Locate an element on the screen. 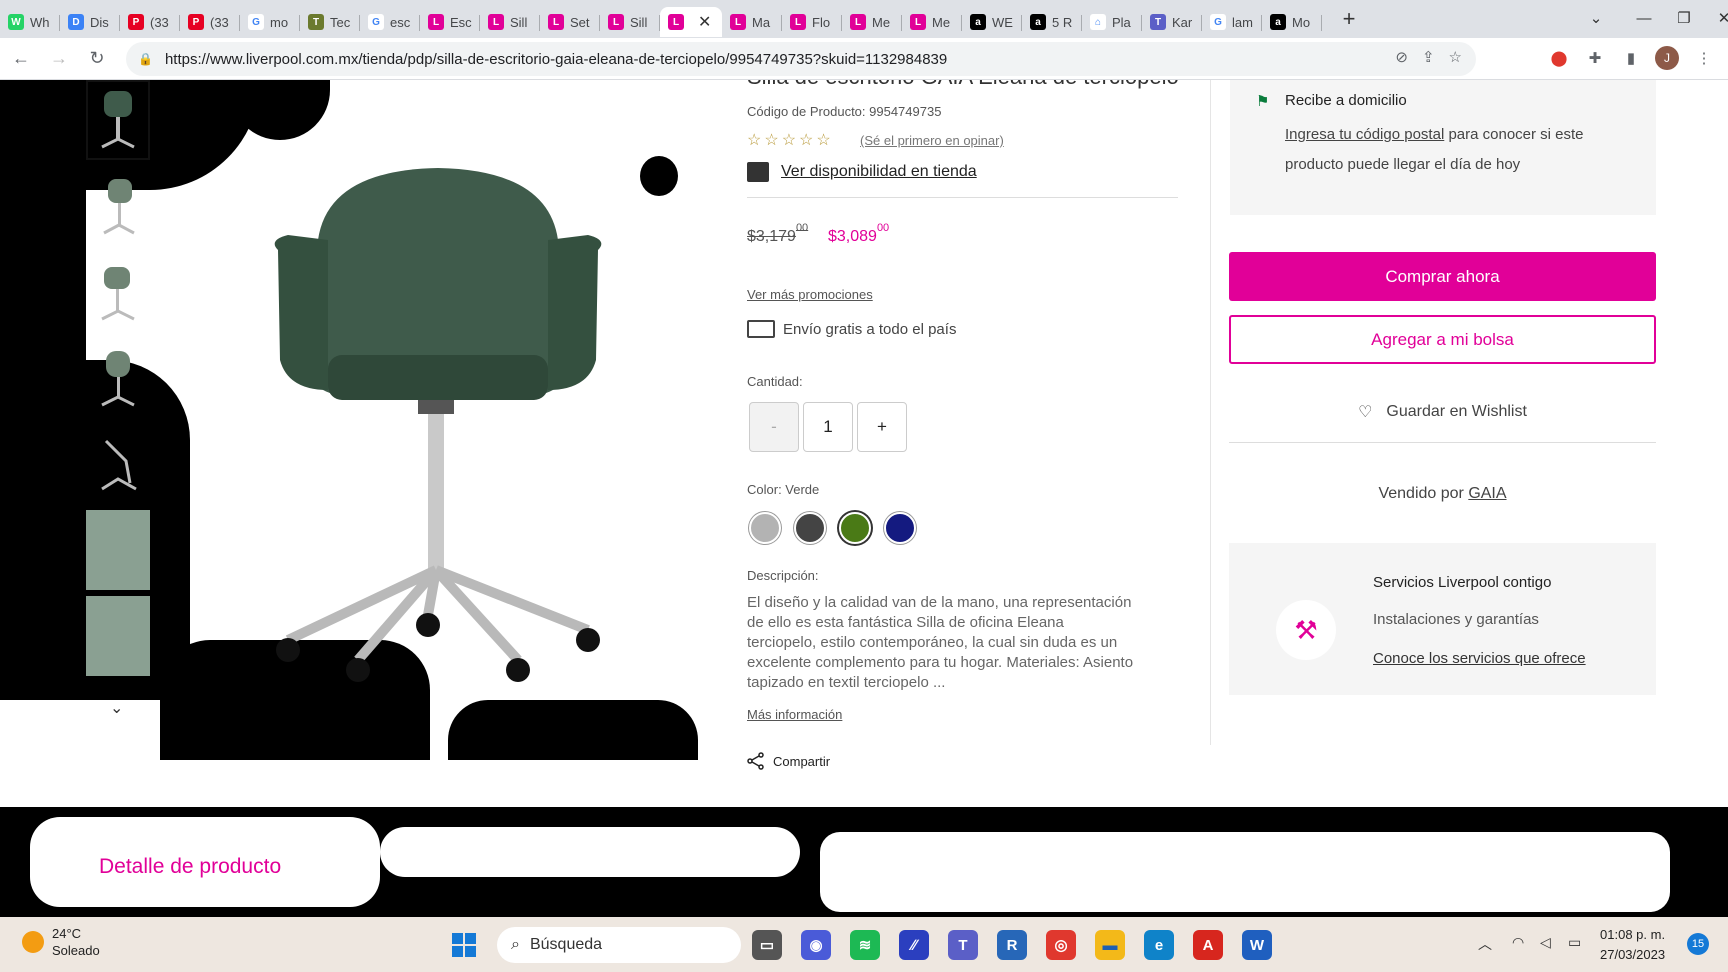  wishlist-button: ♡ Guardar en Wishlist is located at coordinates (1442, 412).